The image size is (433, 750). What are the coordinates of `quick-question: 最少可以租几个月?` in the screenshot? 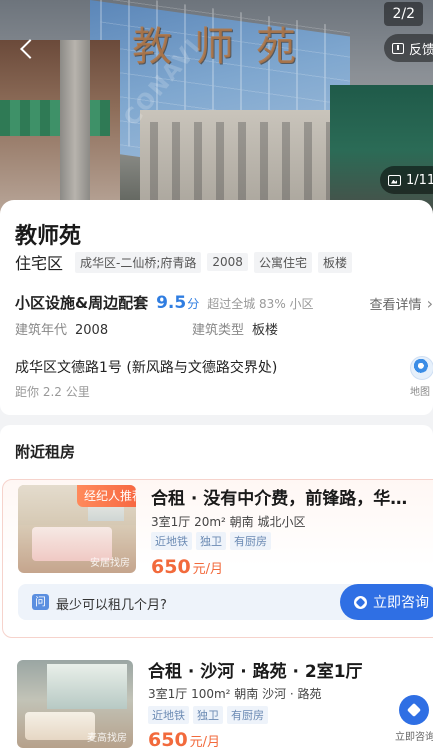 It's located at (111, 605).